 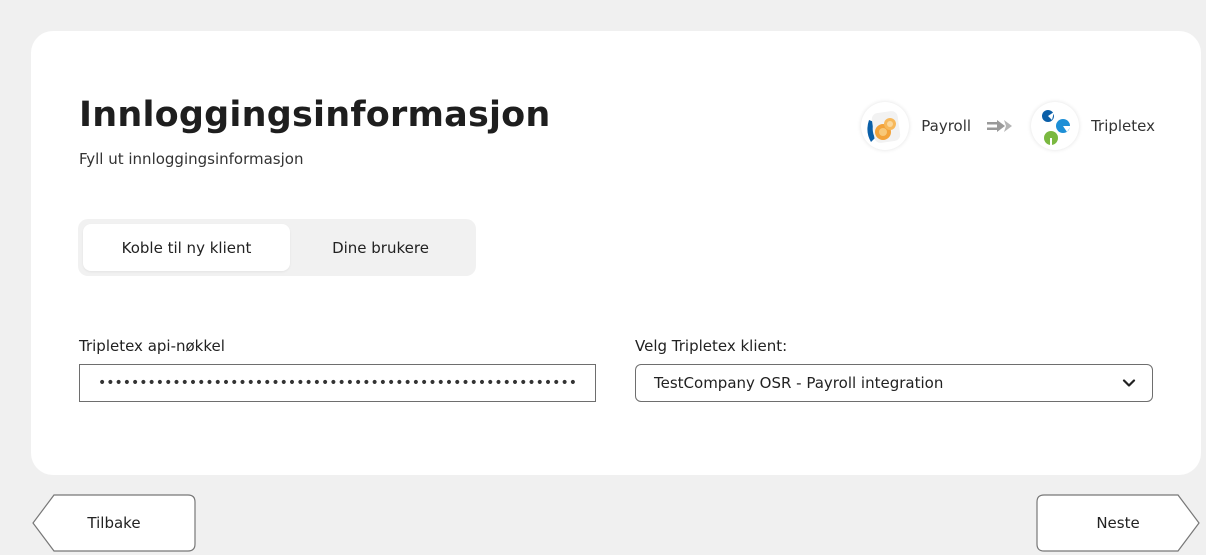 I want to click on double-arrow-right-icon, so click(x=1002, y=126).